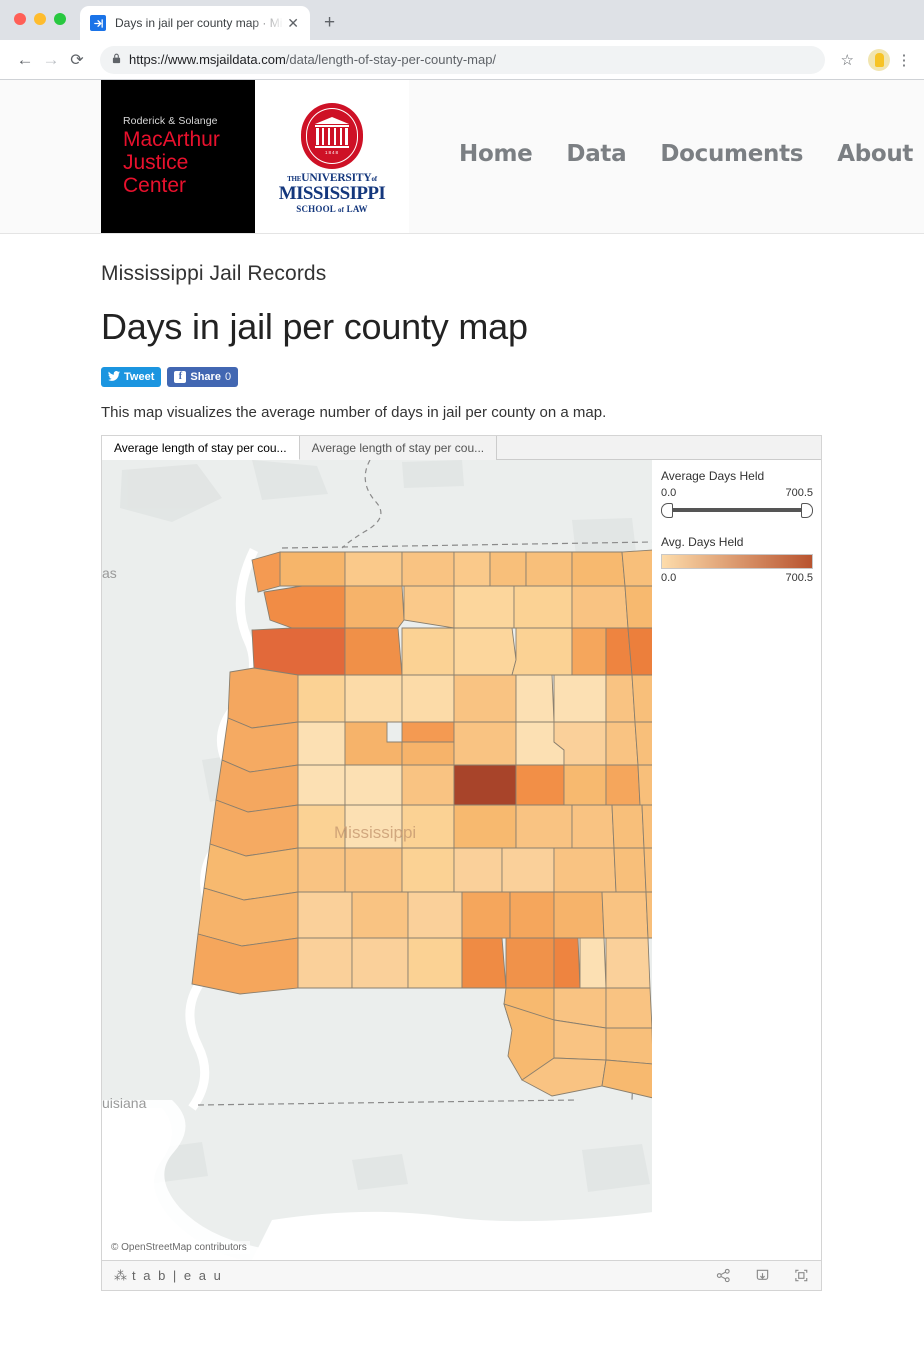 The image size is (924, 1349). I want to click on color-legend-labels: 0.0 700.5, so click(737, 578).